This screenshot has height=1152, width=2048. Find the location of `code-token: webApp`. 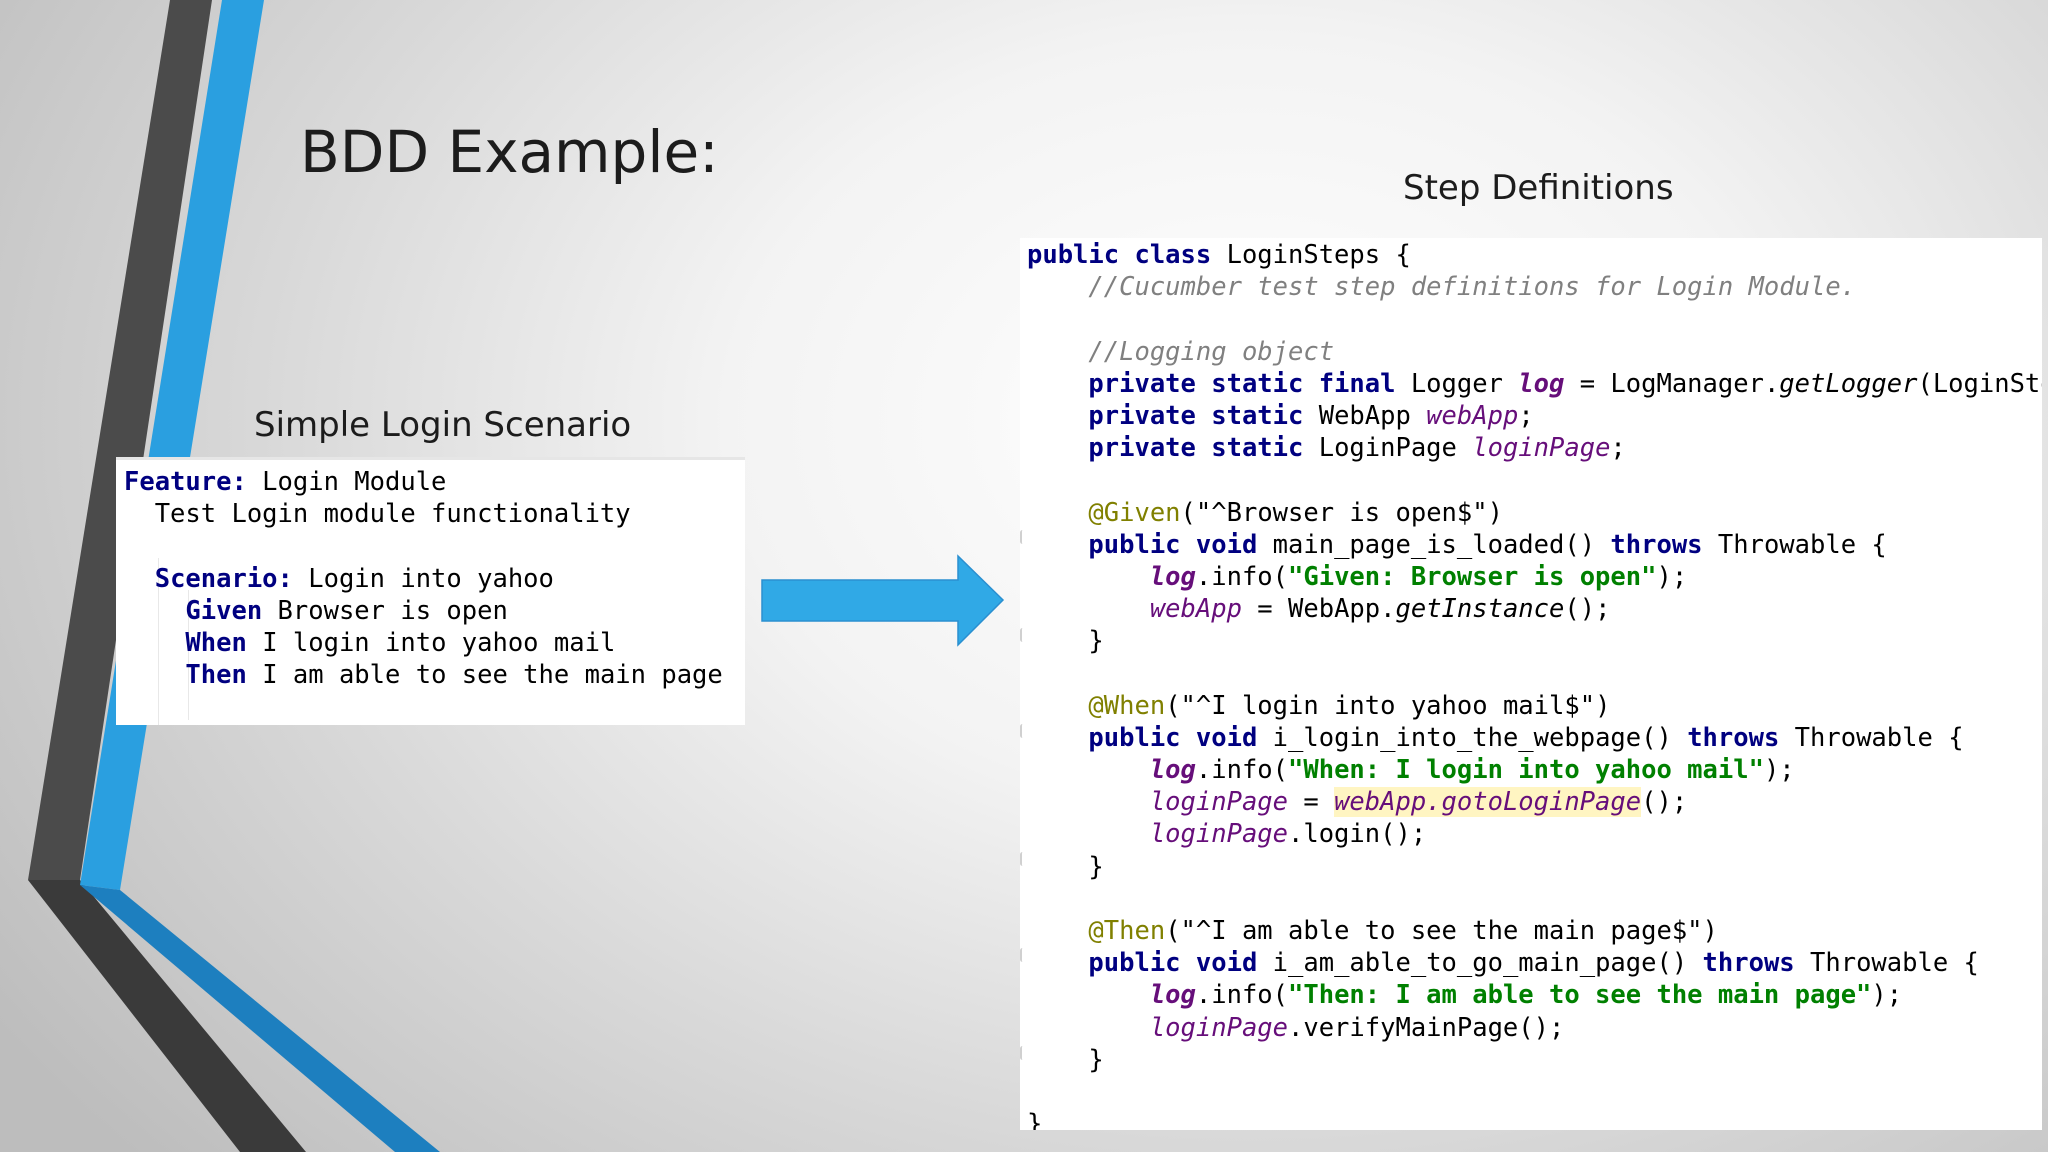

code-token: webApp is located at coordinates (1195, 609).